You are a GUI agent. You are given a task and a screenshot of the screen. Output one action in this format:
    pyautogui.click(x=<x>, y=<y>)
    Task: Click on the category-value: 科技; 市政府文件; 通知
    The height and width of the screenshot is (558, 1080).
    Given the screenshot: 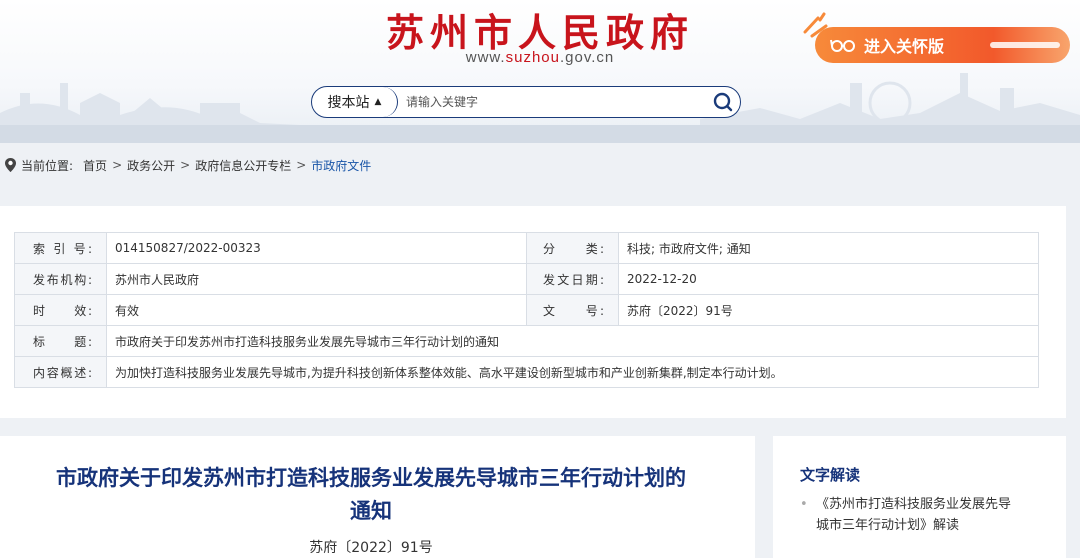 What is the action you would take?
    pyautogui.click(x=828, y=248)
    